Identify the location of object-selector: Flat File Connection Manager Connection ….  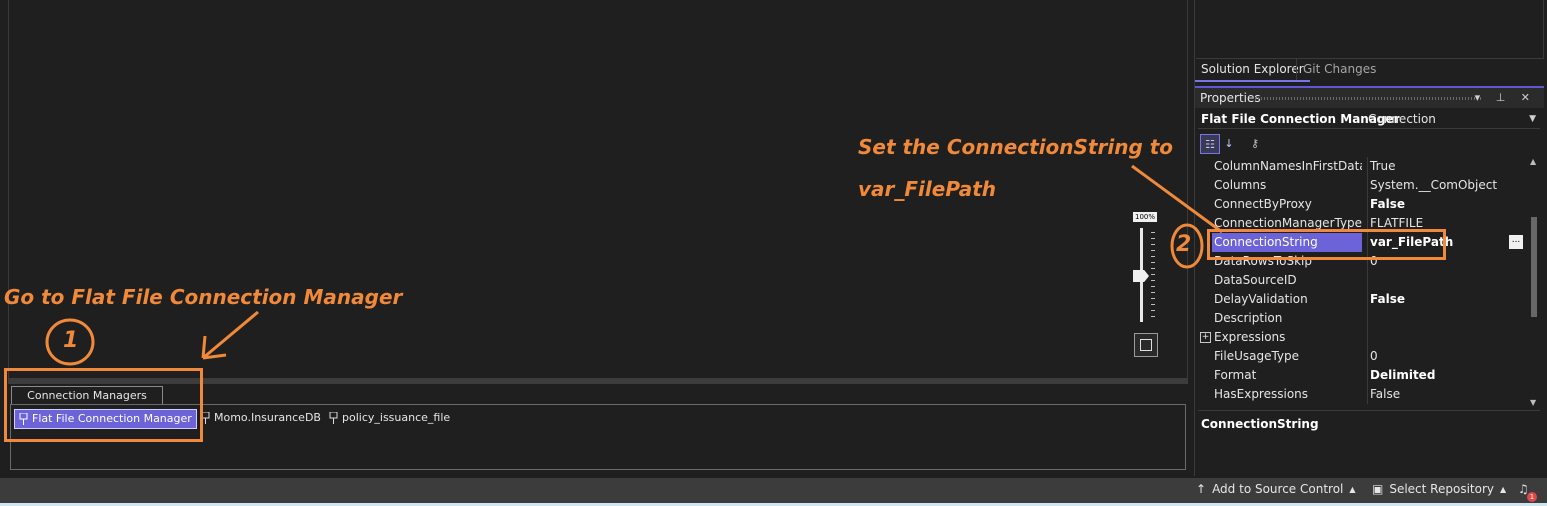
(1369, 119).